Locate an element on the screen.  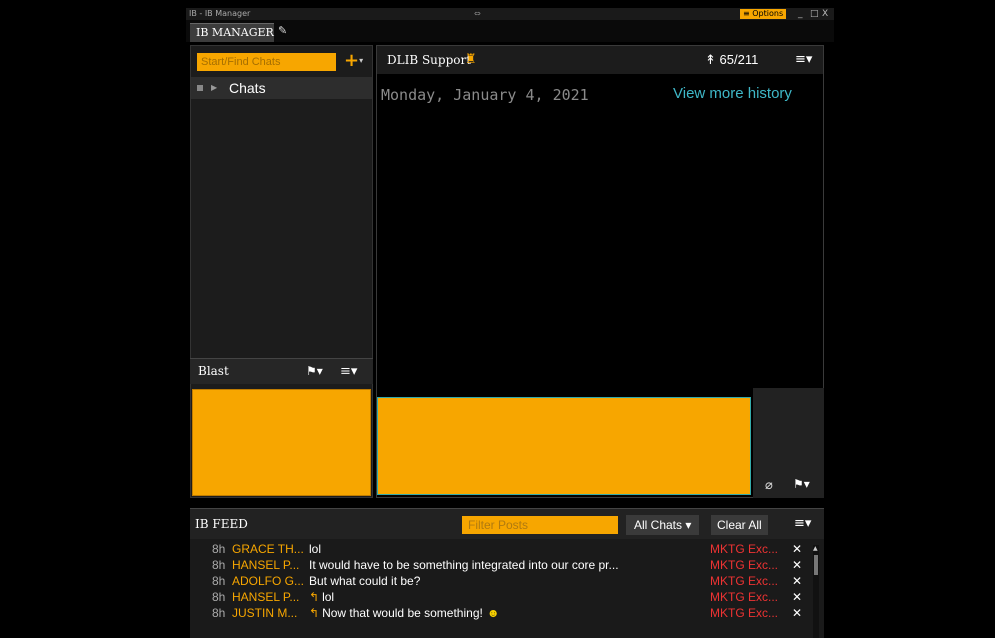
feed-header: IB FEED All Chats ▾ Clear All ≡▾ is located at coordinates (507, 524).